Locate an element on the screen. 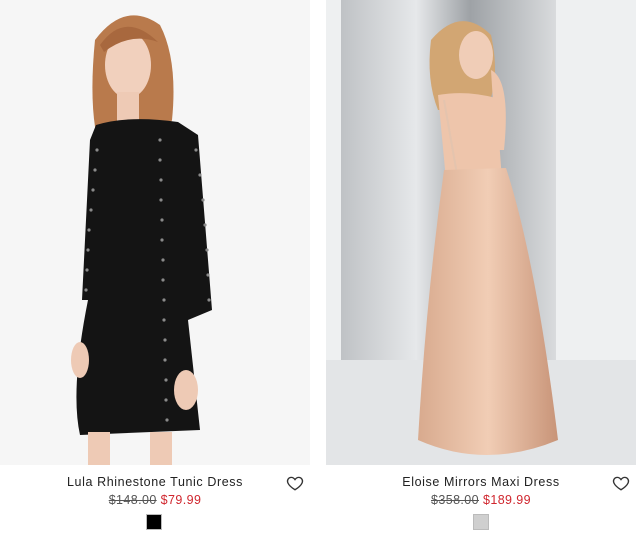 This screenshot has width=641, height=540. sale-price: $189.99 is located at coordinates (507, 500).